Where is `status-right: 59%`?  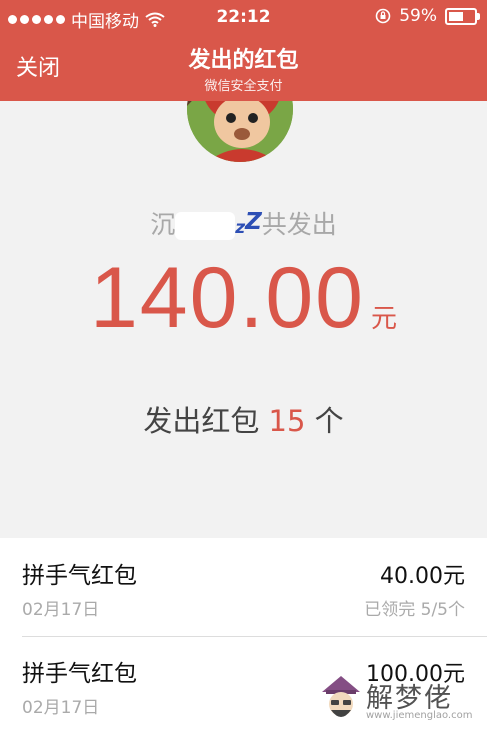 status-right: 59% is located at coordinates (427, 16).